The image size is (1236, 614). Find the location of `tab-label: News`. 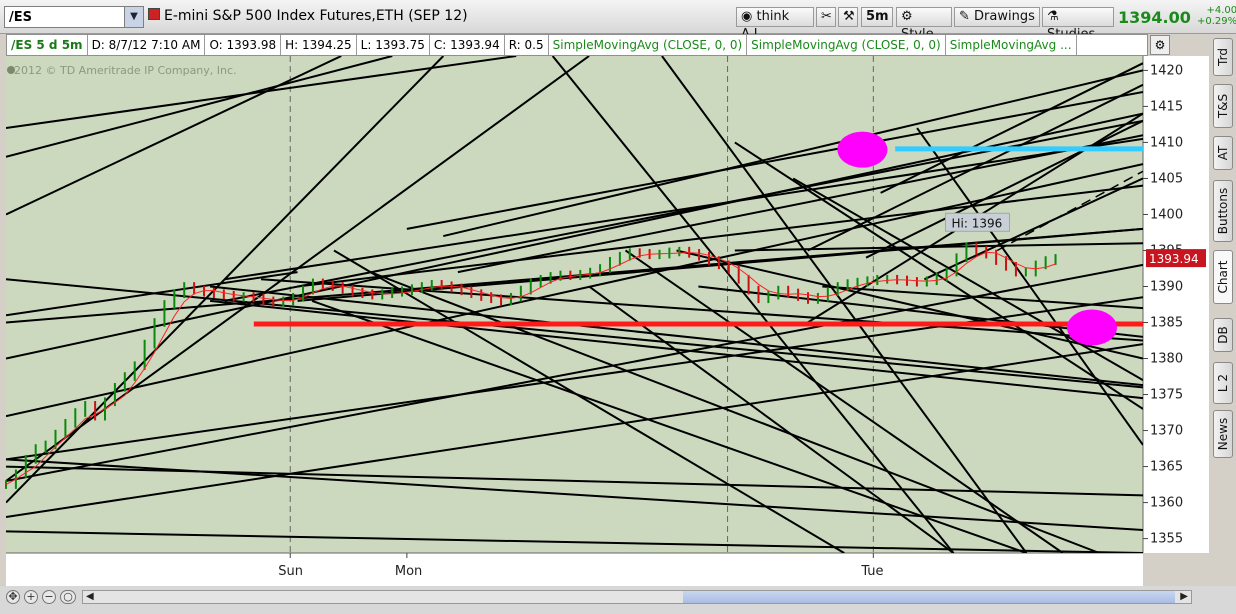

tab-label: News is located at coordinates (1223, 434).